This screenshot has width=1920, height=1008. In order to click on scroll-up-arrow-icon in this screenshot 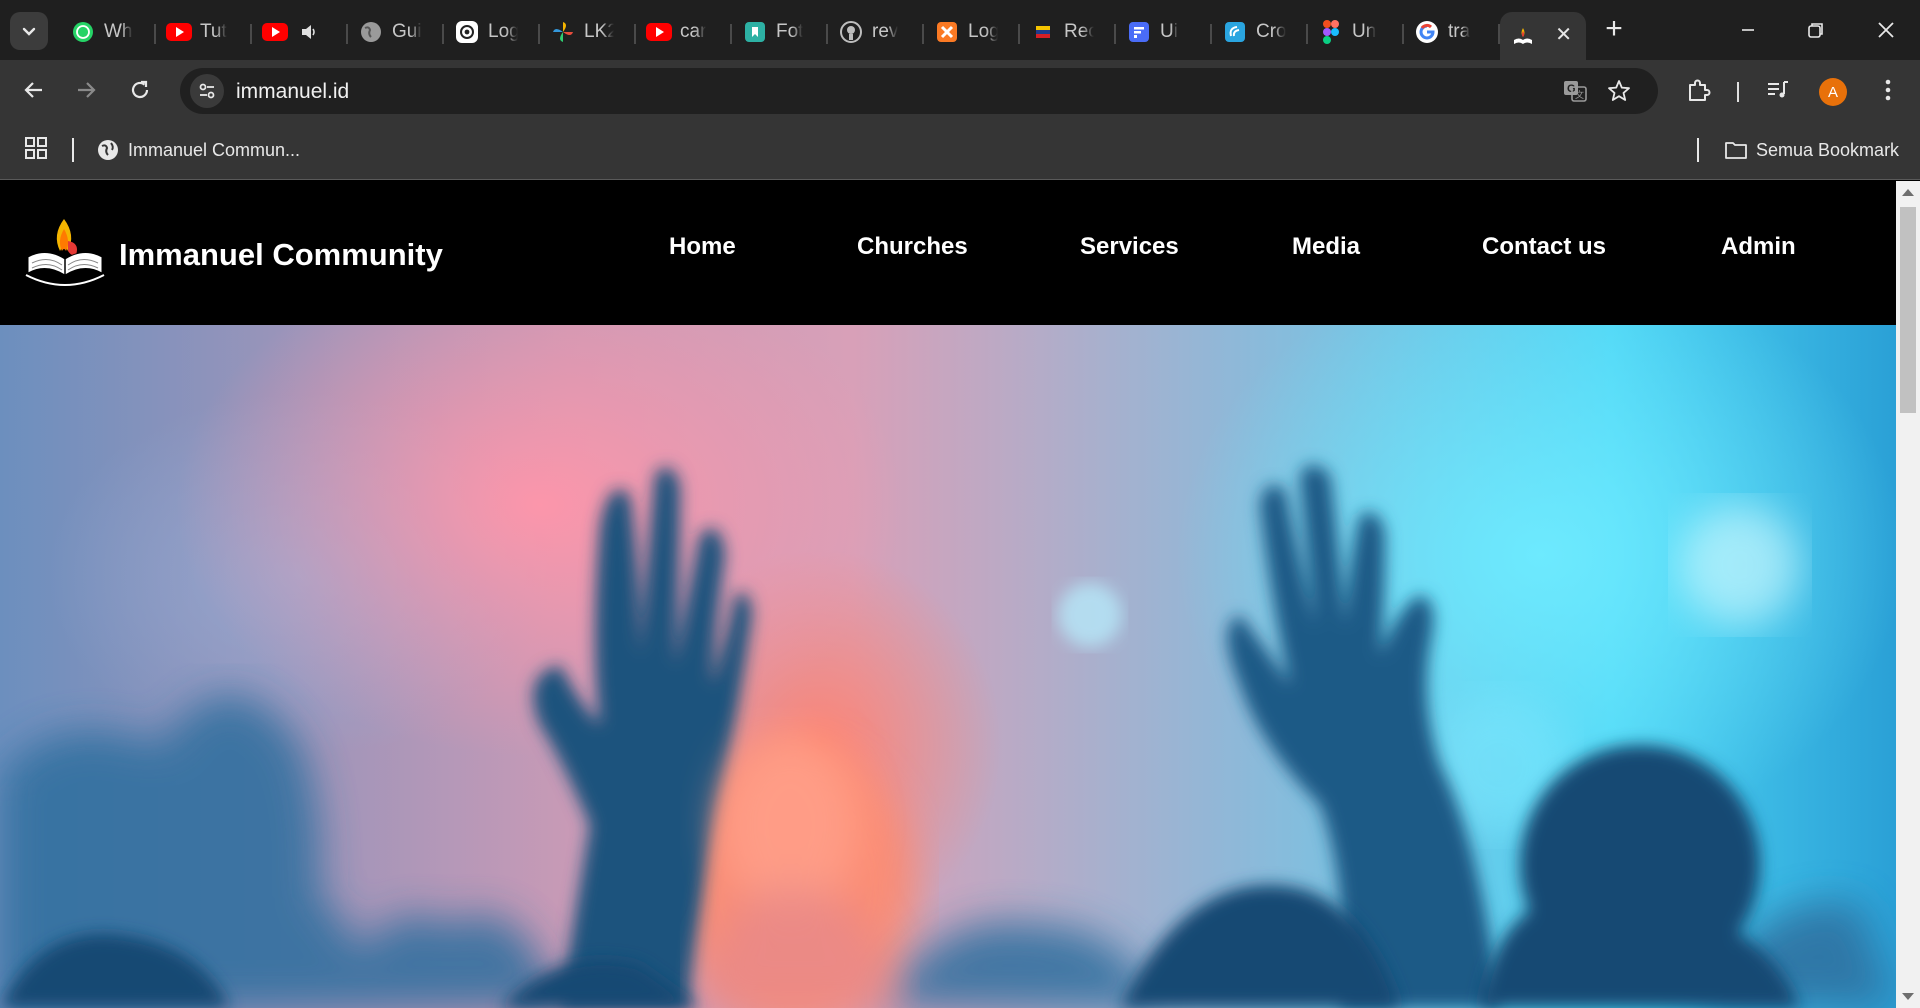, I will do `click(1908, 192)`.